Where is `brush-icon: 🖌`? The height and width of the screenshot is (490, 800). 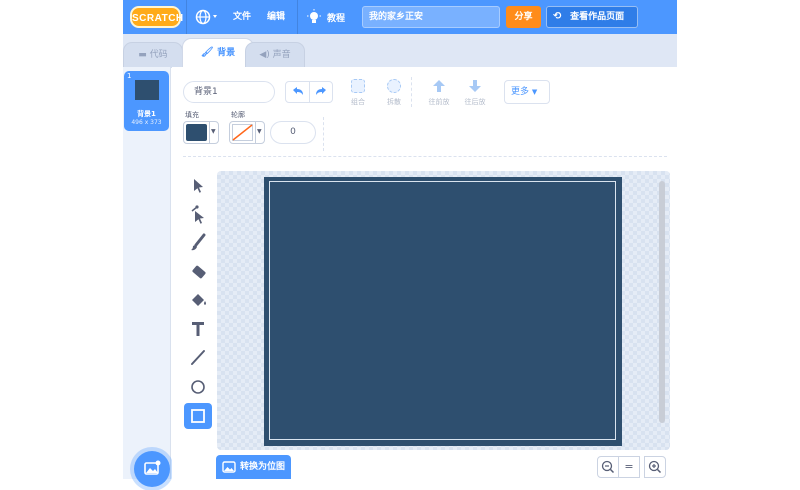
brush-icon: 🖌 is located at coordinates (209, 52).